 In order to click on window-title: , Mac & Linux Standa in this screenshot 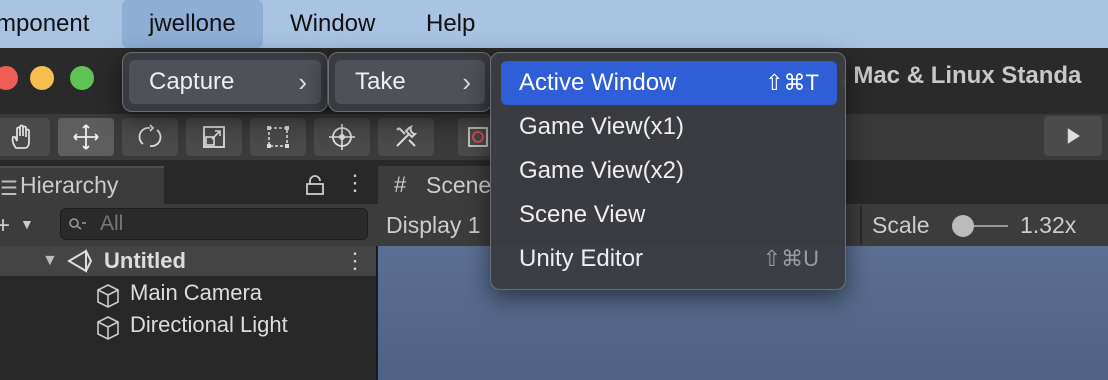, I will do `click(961, 75)`.